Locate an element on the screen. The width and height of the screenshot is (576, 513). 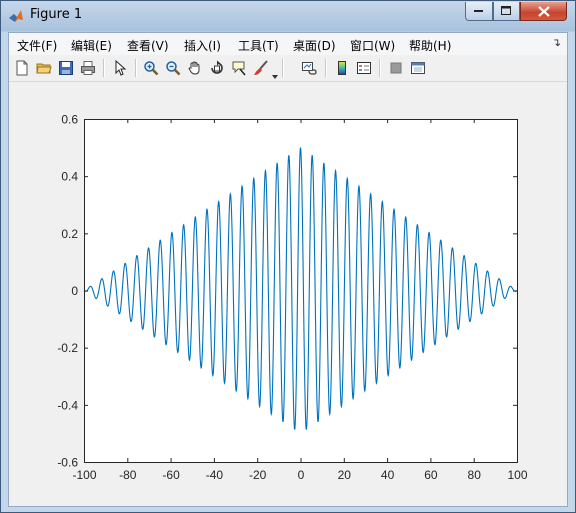
x-tick-label: 100 is located at coordinates (517, 475).